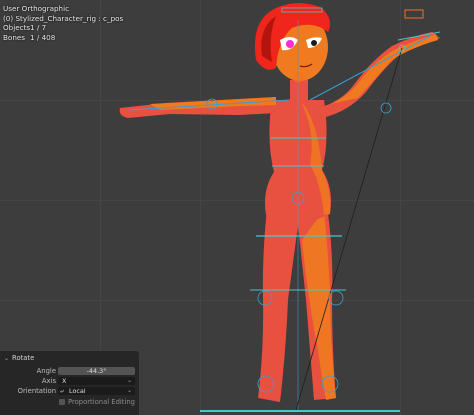  I want to click on axis-row: Axis X ⌄, so click(69, 381).